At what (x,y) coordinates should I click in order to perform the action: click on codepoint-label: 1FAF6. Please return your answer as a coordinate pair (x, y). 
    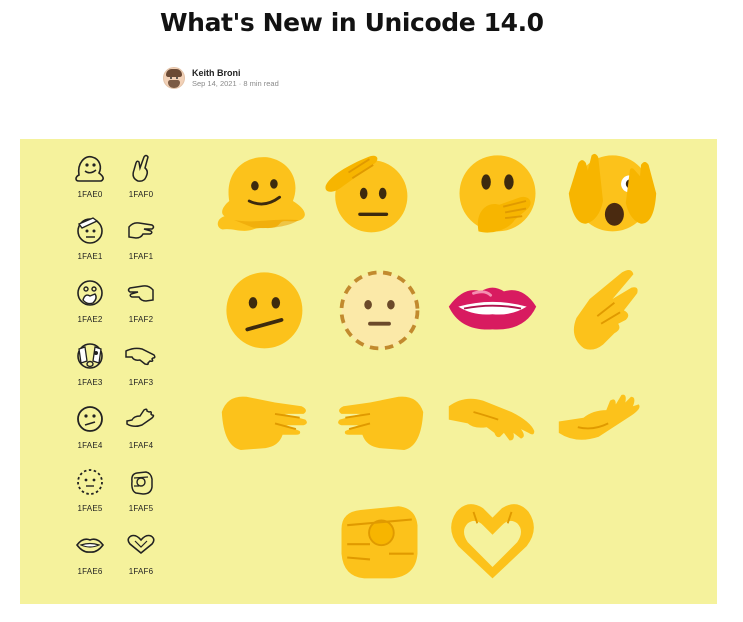
    Looking at the image, I should click on (141, 571).